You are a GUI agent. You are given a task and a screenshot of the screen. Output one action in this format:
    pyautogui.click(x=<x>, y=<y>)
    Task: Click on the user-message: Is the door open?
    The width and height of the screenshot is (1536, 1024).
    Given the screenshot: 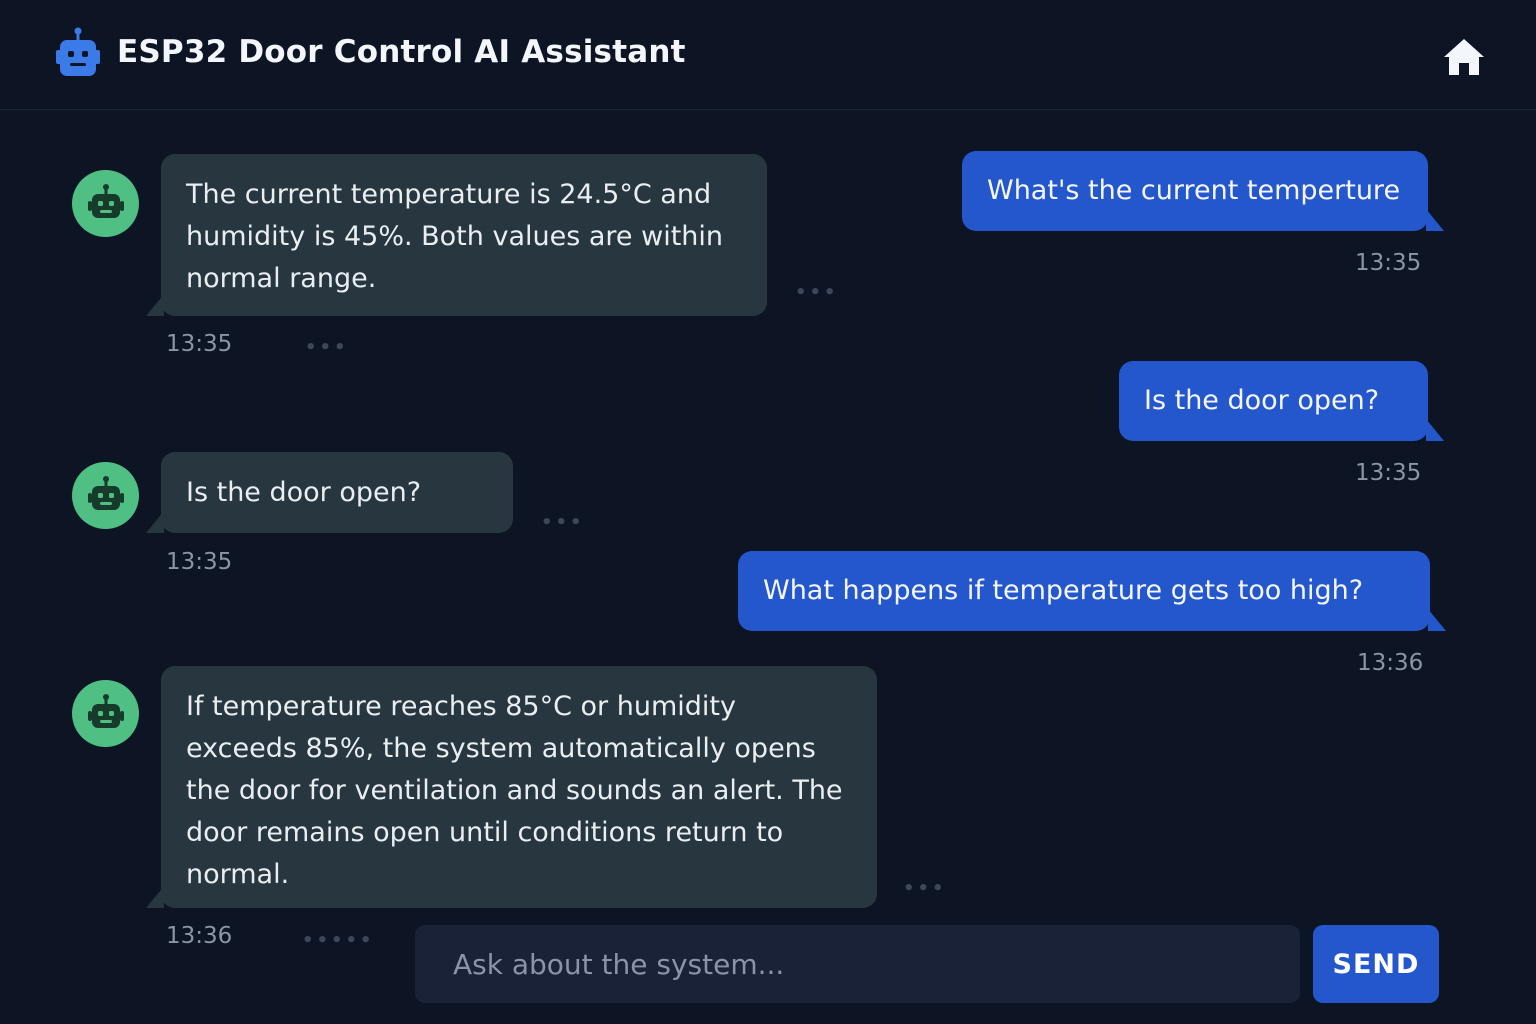 What is the action you would take?
    pyautogui.click(x=1281, y=401)
    